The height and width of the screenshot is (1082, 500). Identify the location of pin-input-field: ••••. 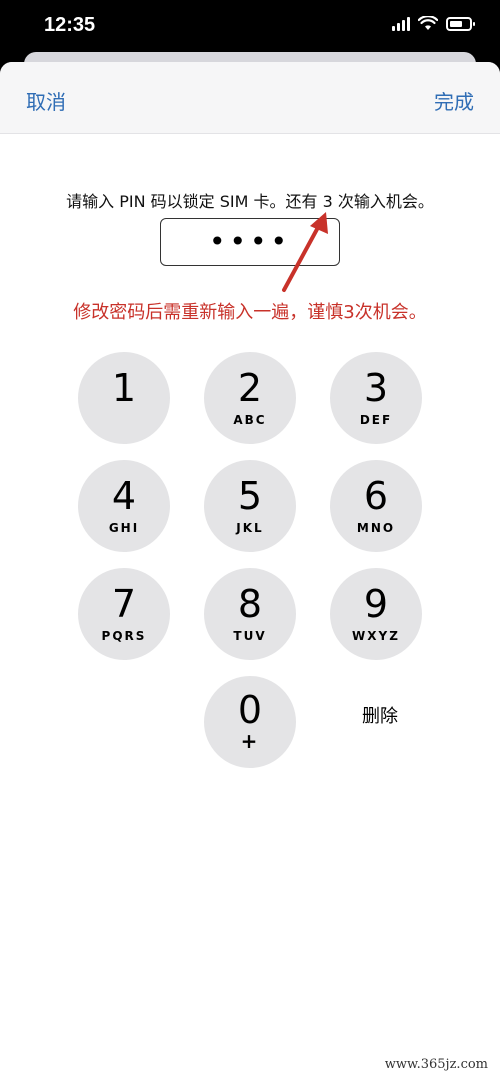
(250, 242).